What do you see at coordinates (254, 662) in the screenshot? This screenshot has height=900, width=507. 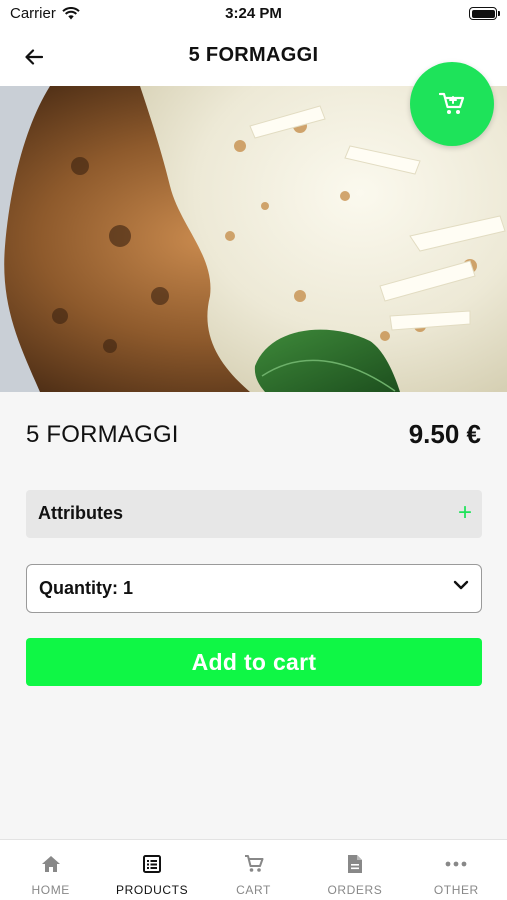 I see `add-to-cart-button: Add to cart` at bounding box center [254, 662].